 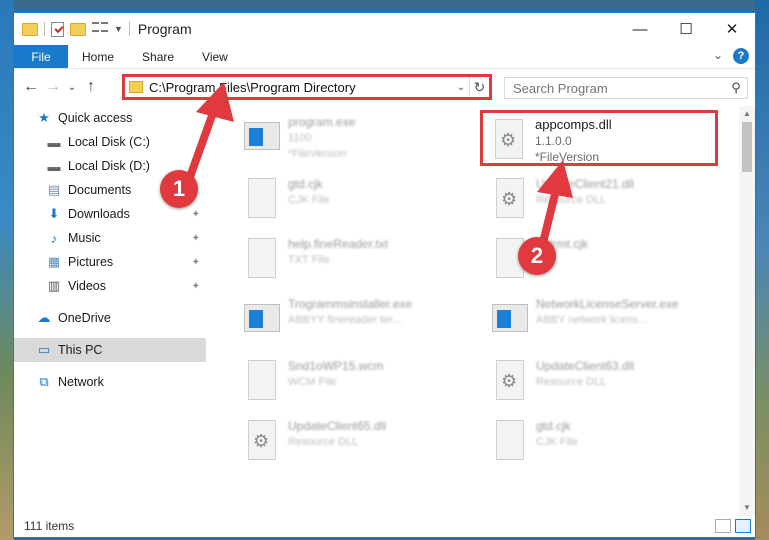 I want to click on tab-share: Share, so click(x=158, y=56).